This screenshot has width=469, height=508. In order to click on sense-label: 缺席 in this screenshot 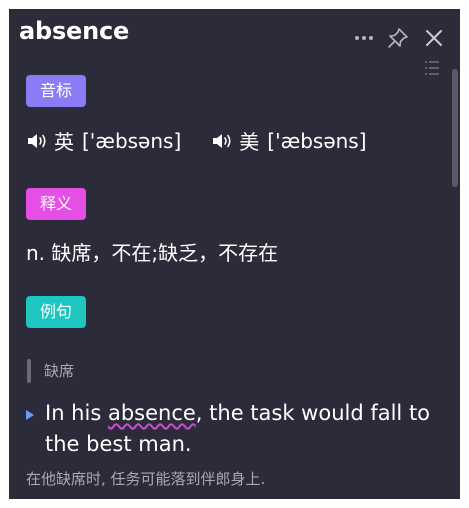, I will do `click(59, 371)`.